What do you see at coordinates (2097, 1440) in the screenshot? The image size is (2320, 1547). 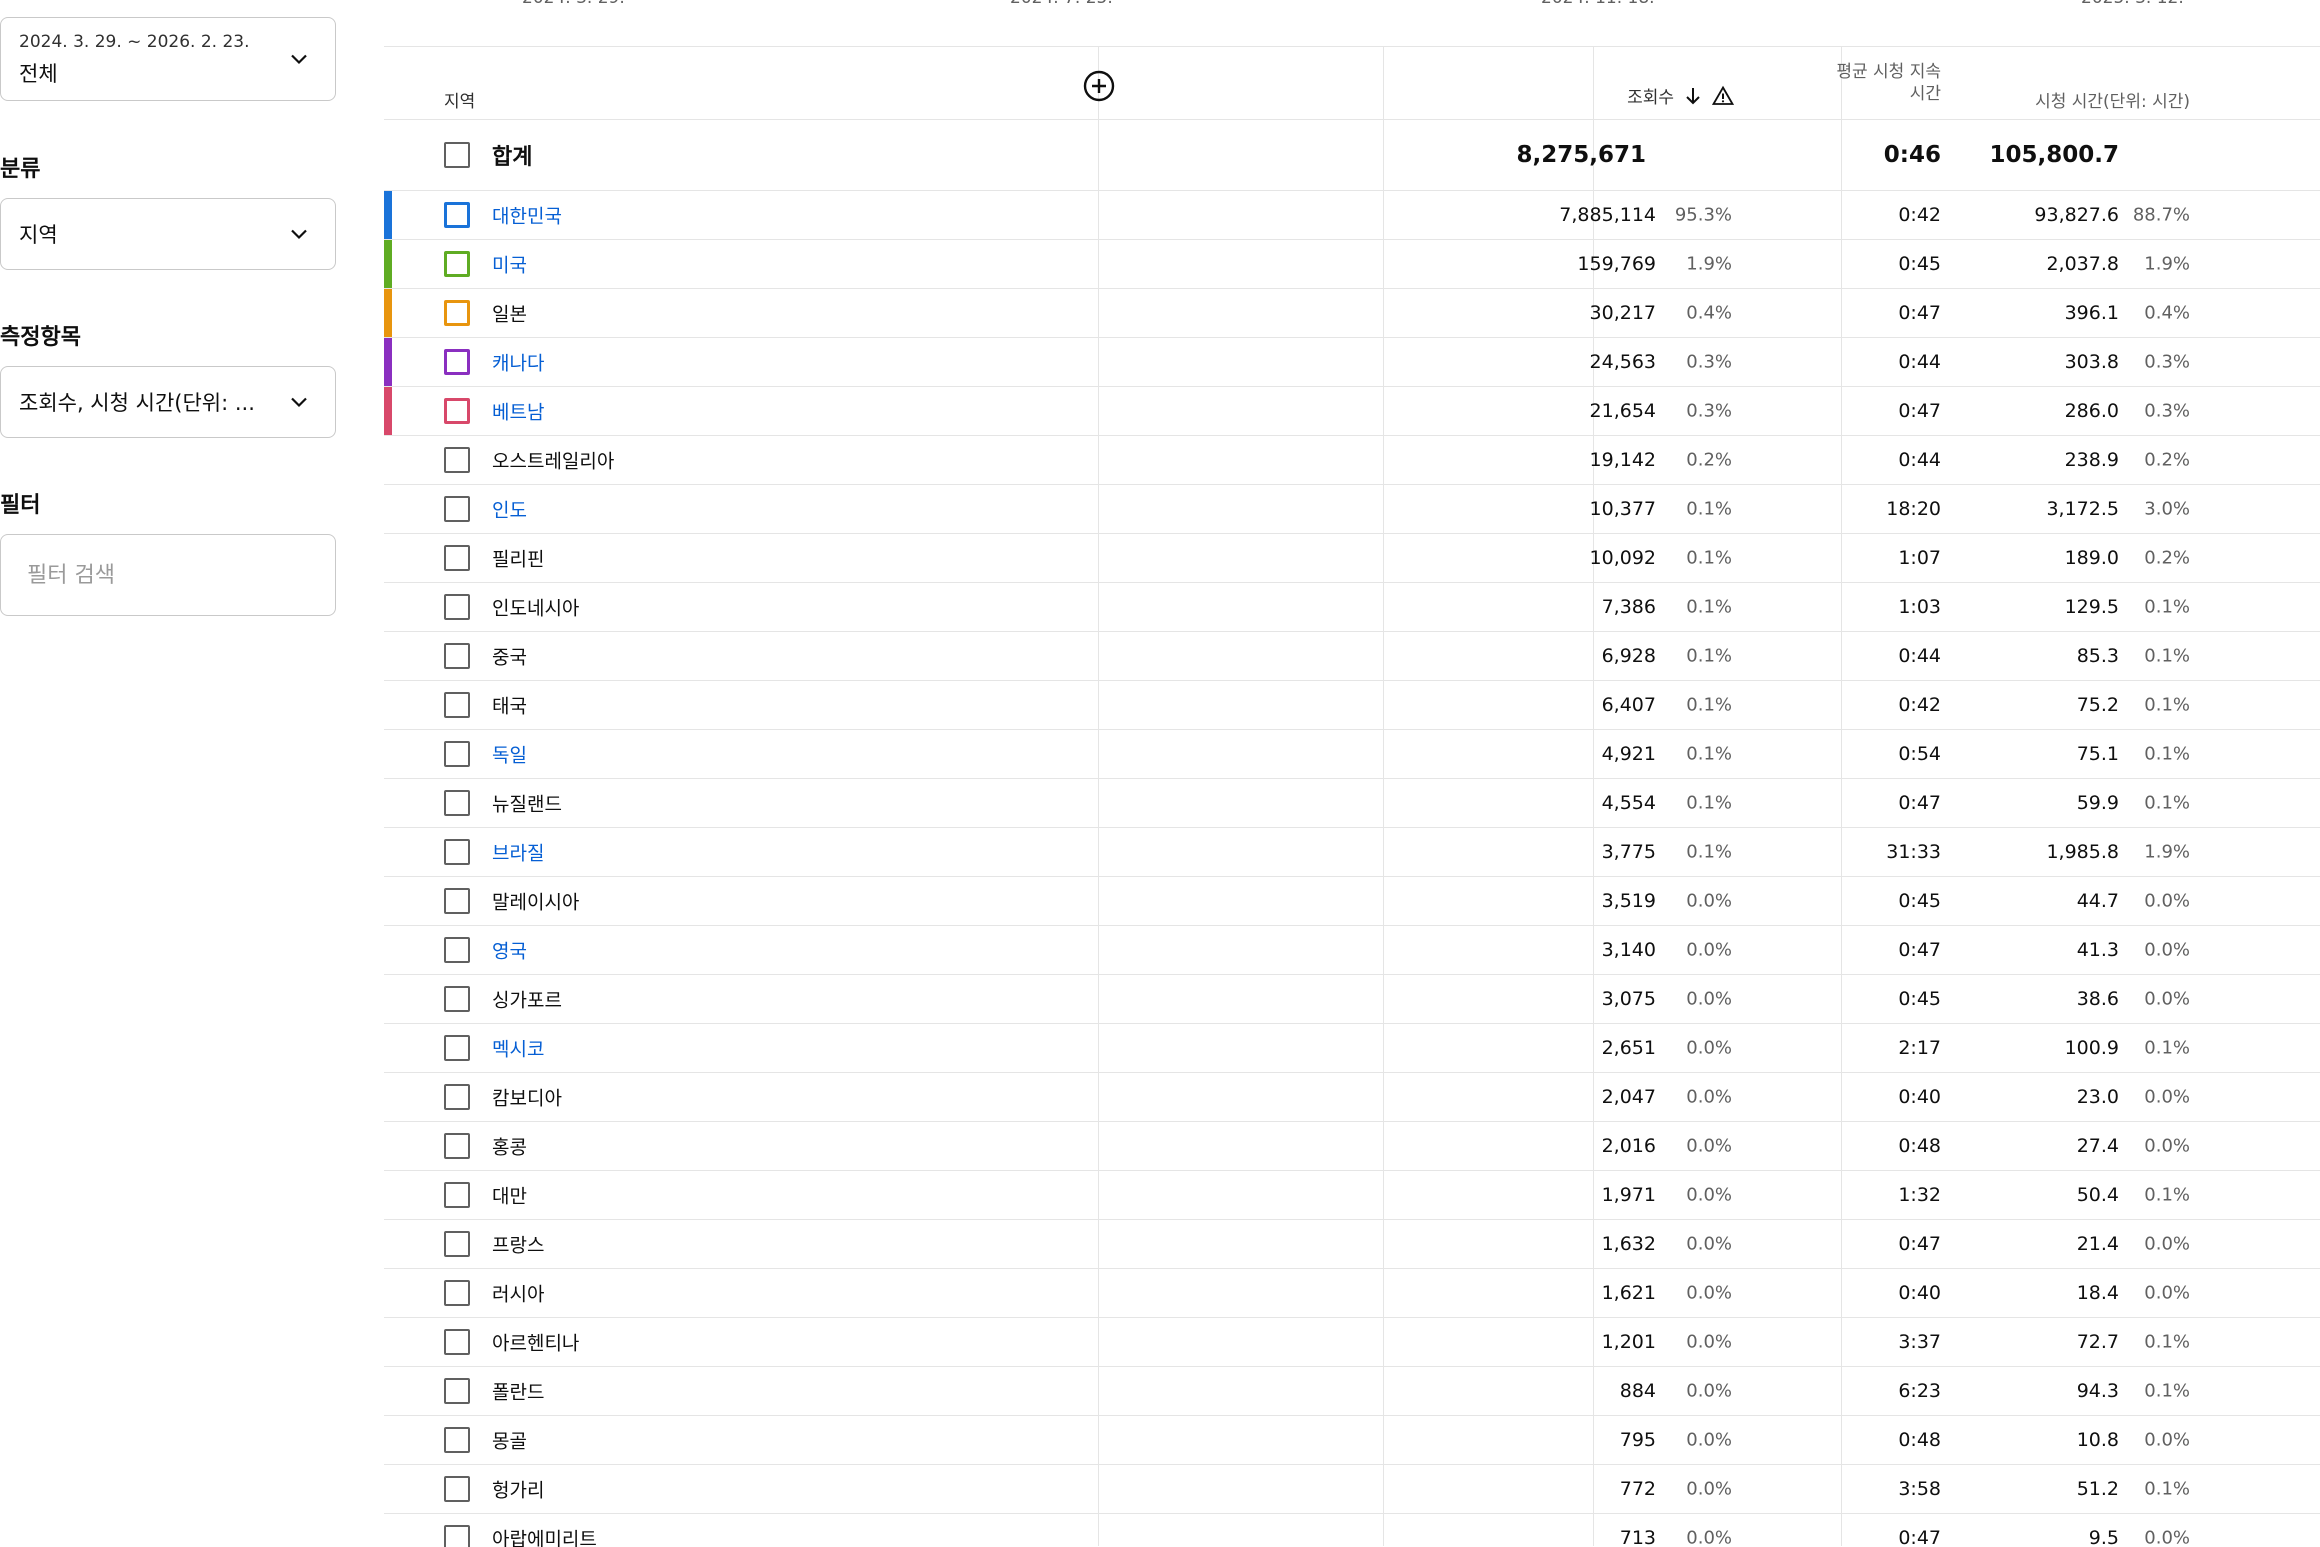 I see `watch-time-value: 10.8` at bounding box center [2097, 1440].